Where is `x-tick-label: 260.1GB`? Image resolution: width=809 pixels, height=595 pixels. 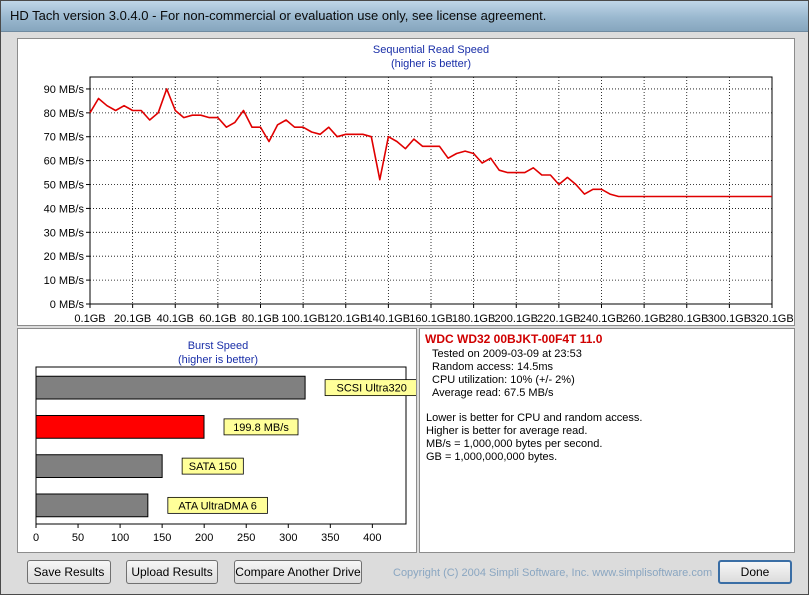 x-tick-label: 260.1GB is located at coordinates (643, 319).